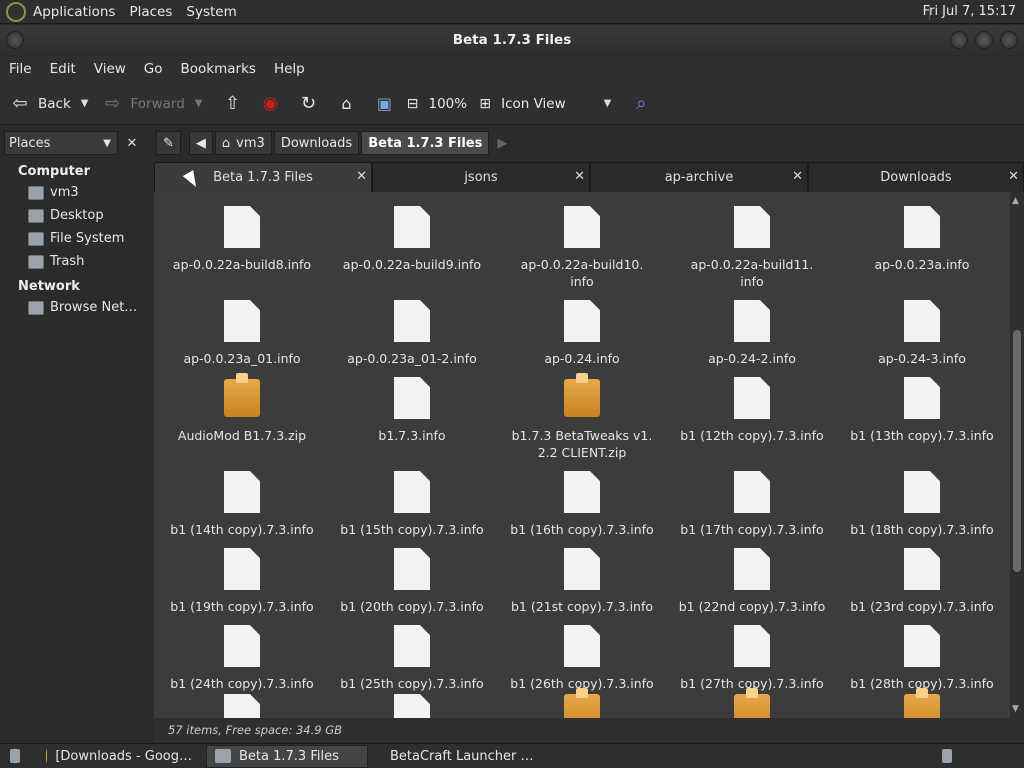 This screenshot has width=1024, height=768. Describe the element at coordinates (200, 143) in the screenshot. I see `path-scroll-left-button: ◀` at that location.